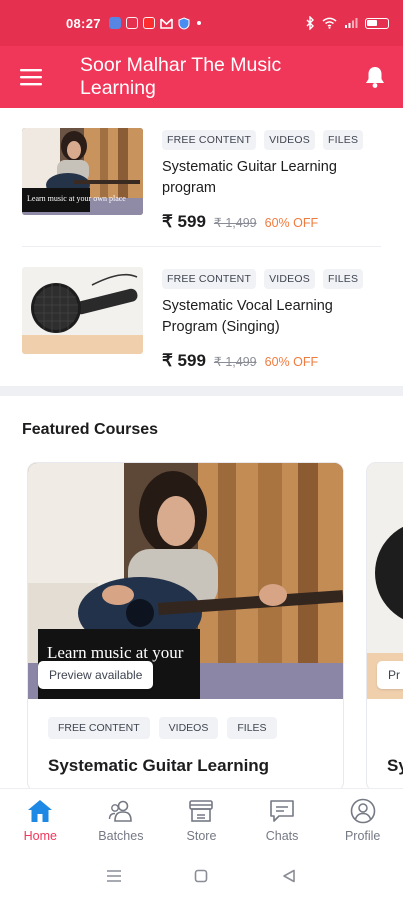  Describe the element at coordinates (385, 581) in the screenshot. I see `featured-course-image: Pr` at that location.